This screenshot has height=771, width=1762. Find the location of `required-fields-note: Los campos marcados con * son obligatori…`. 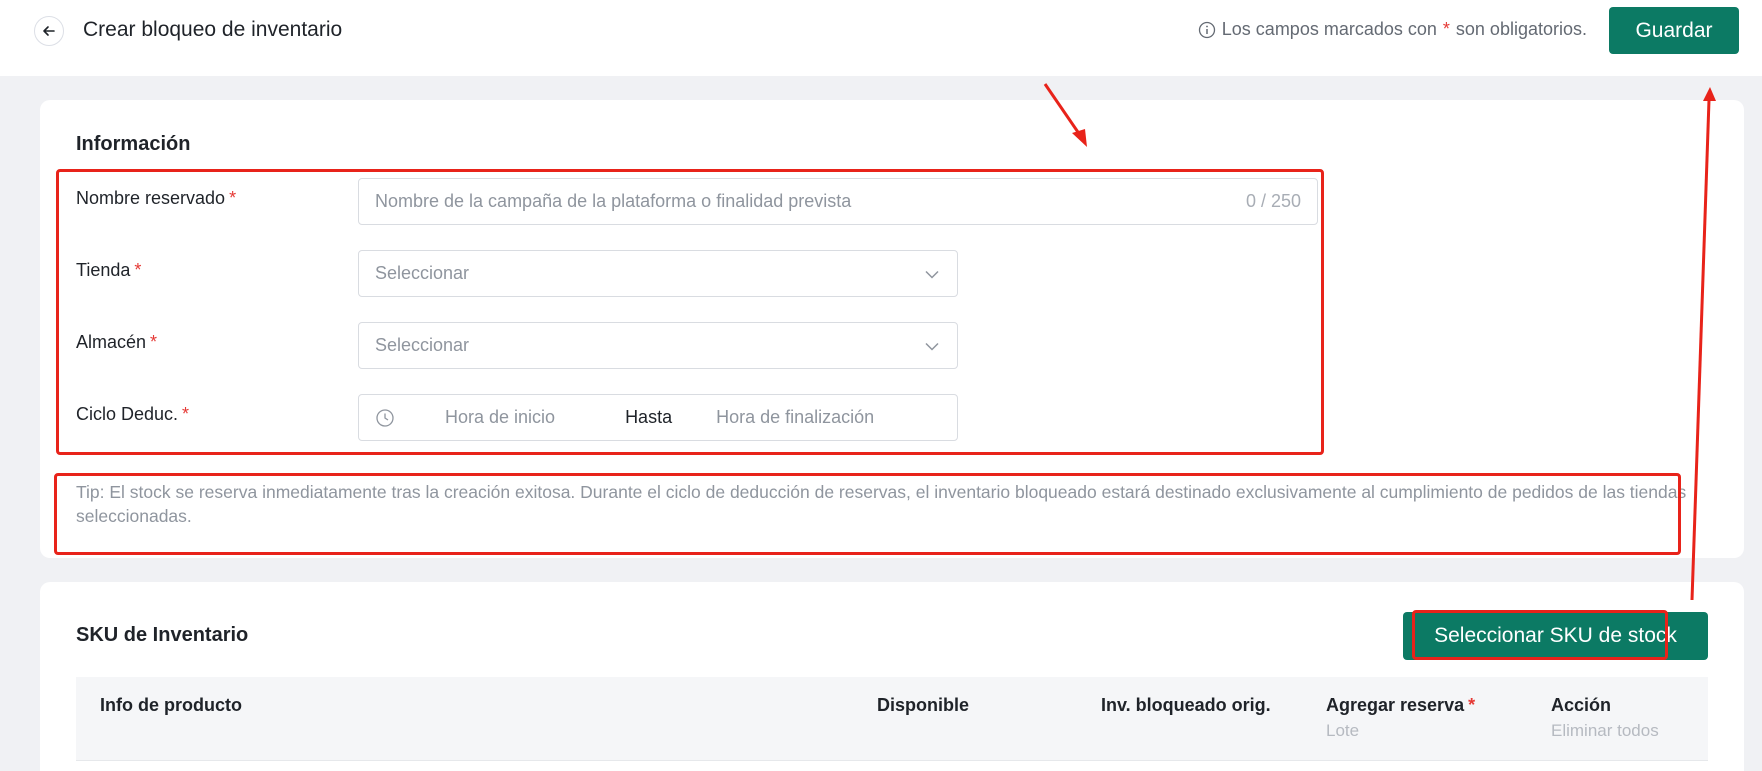

required-fields-note: Los campos marcados con * son obligatori… is located at coordinates (1392, 29).